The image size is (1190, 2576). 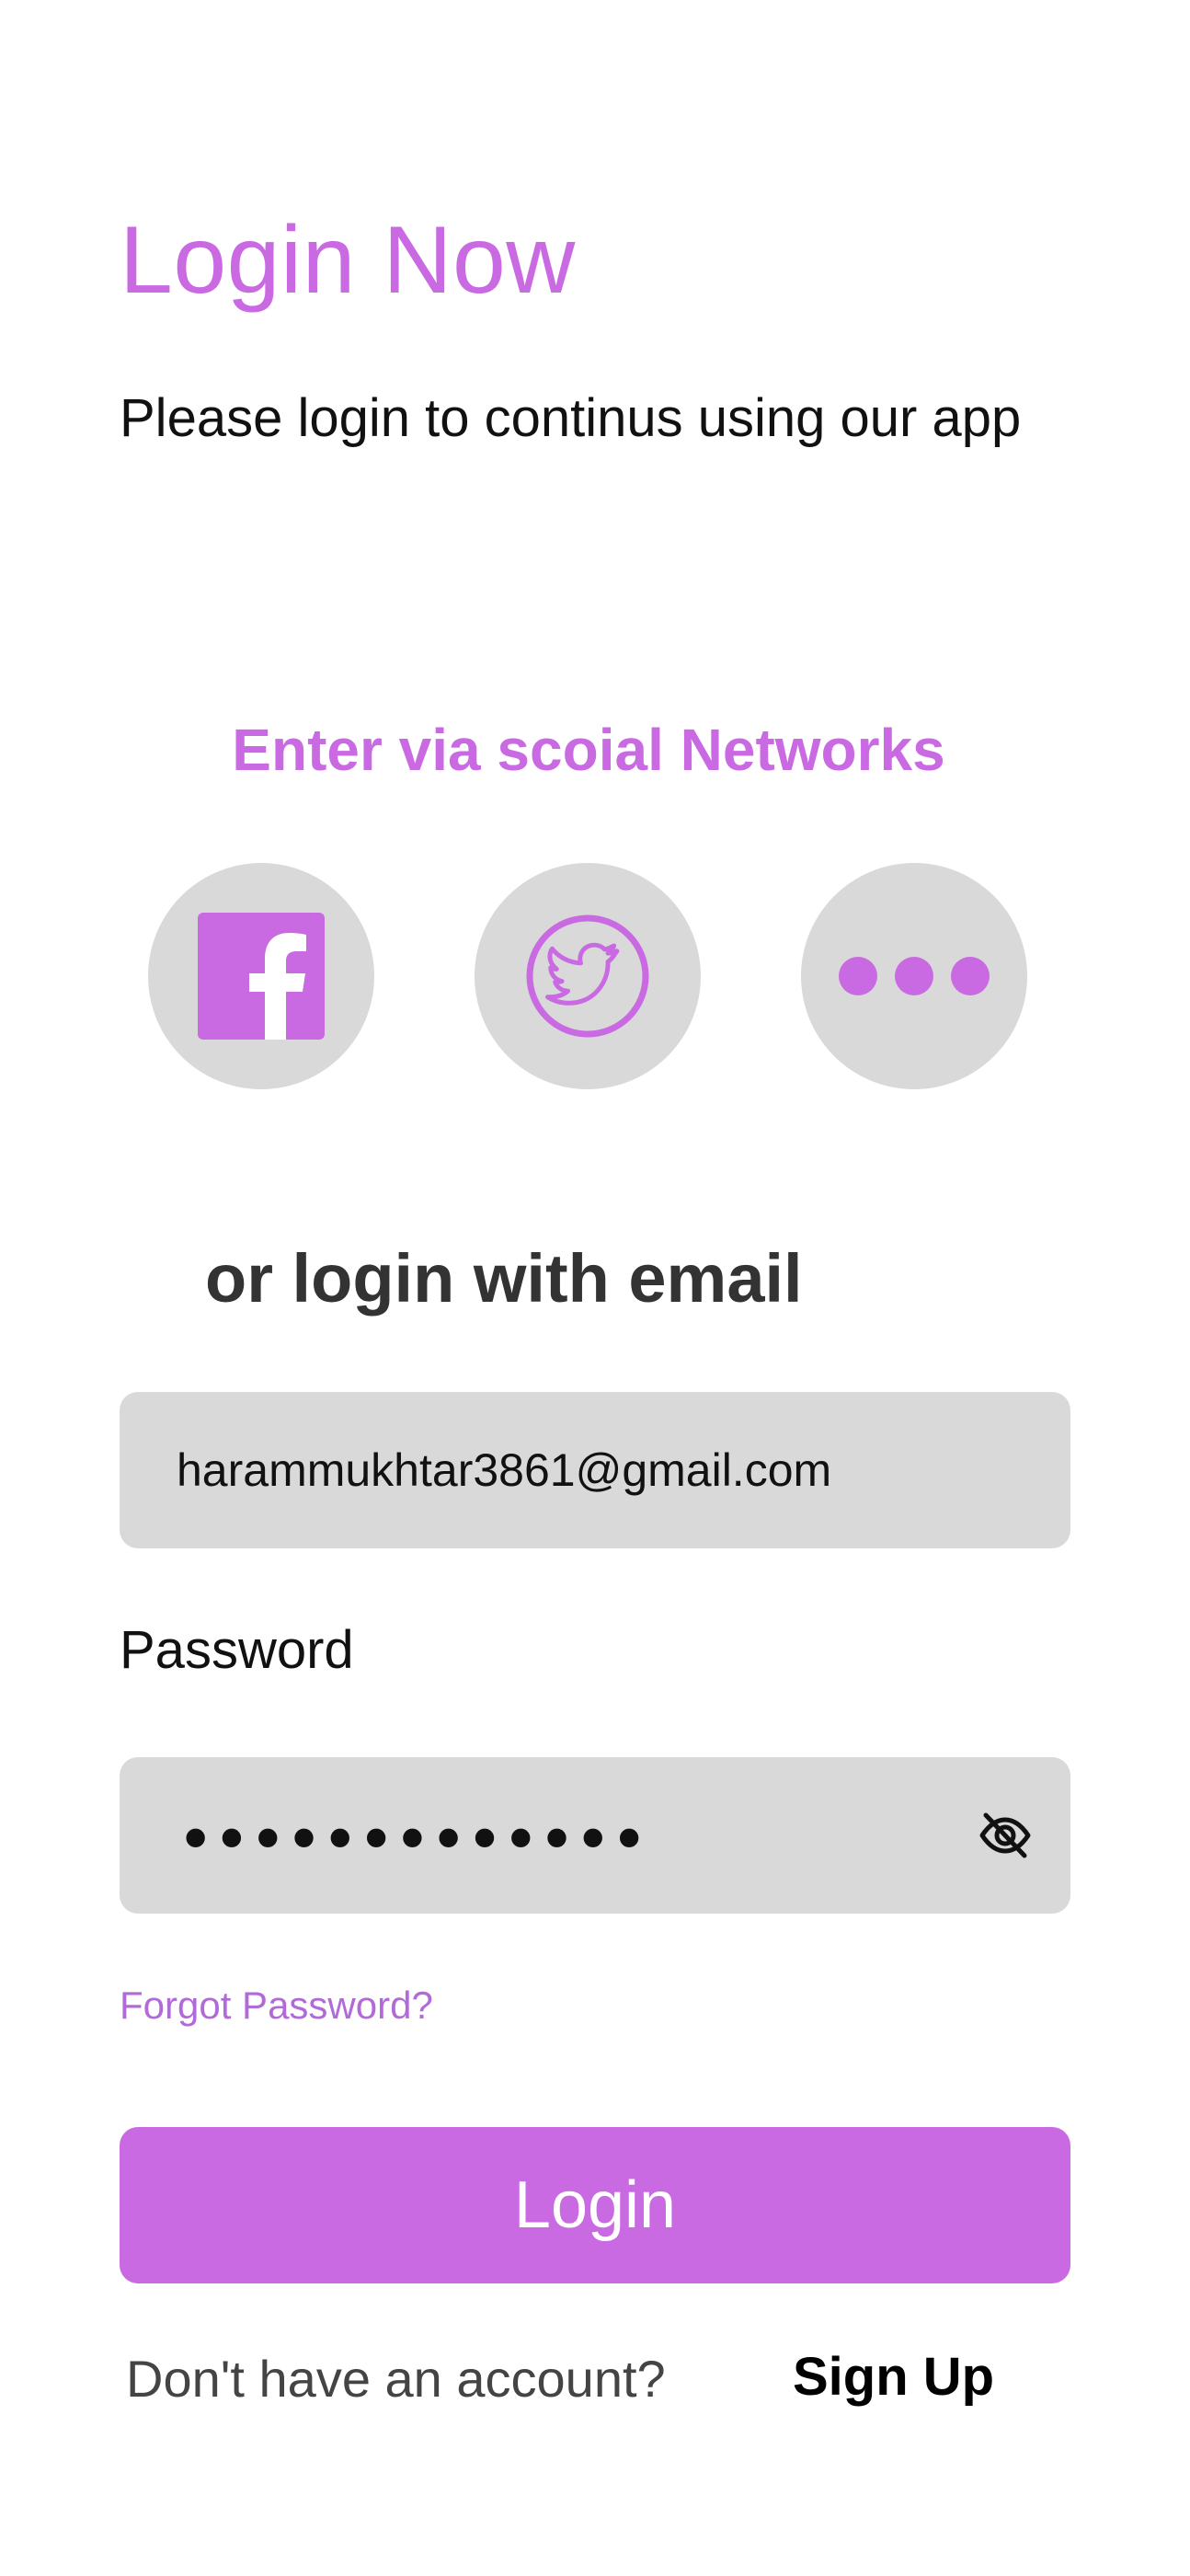 I want to click on password-field: •••••••••••••, so click(x=595, y=1835).